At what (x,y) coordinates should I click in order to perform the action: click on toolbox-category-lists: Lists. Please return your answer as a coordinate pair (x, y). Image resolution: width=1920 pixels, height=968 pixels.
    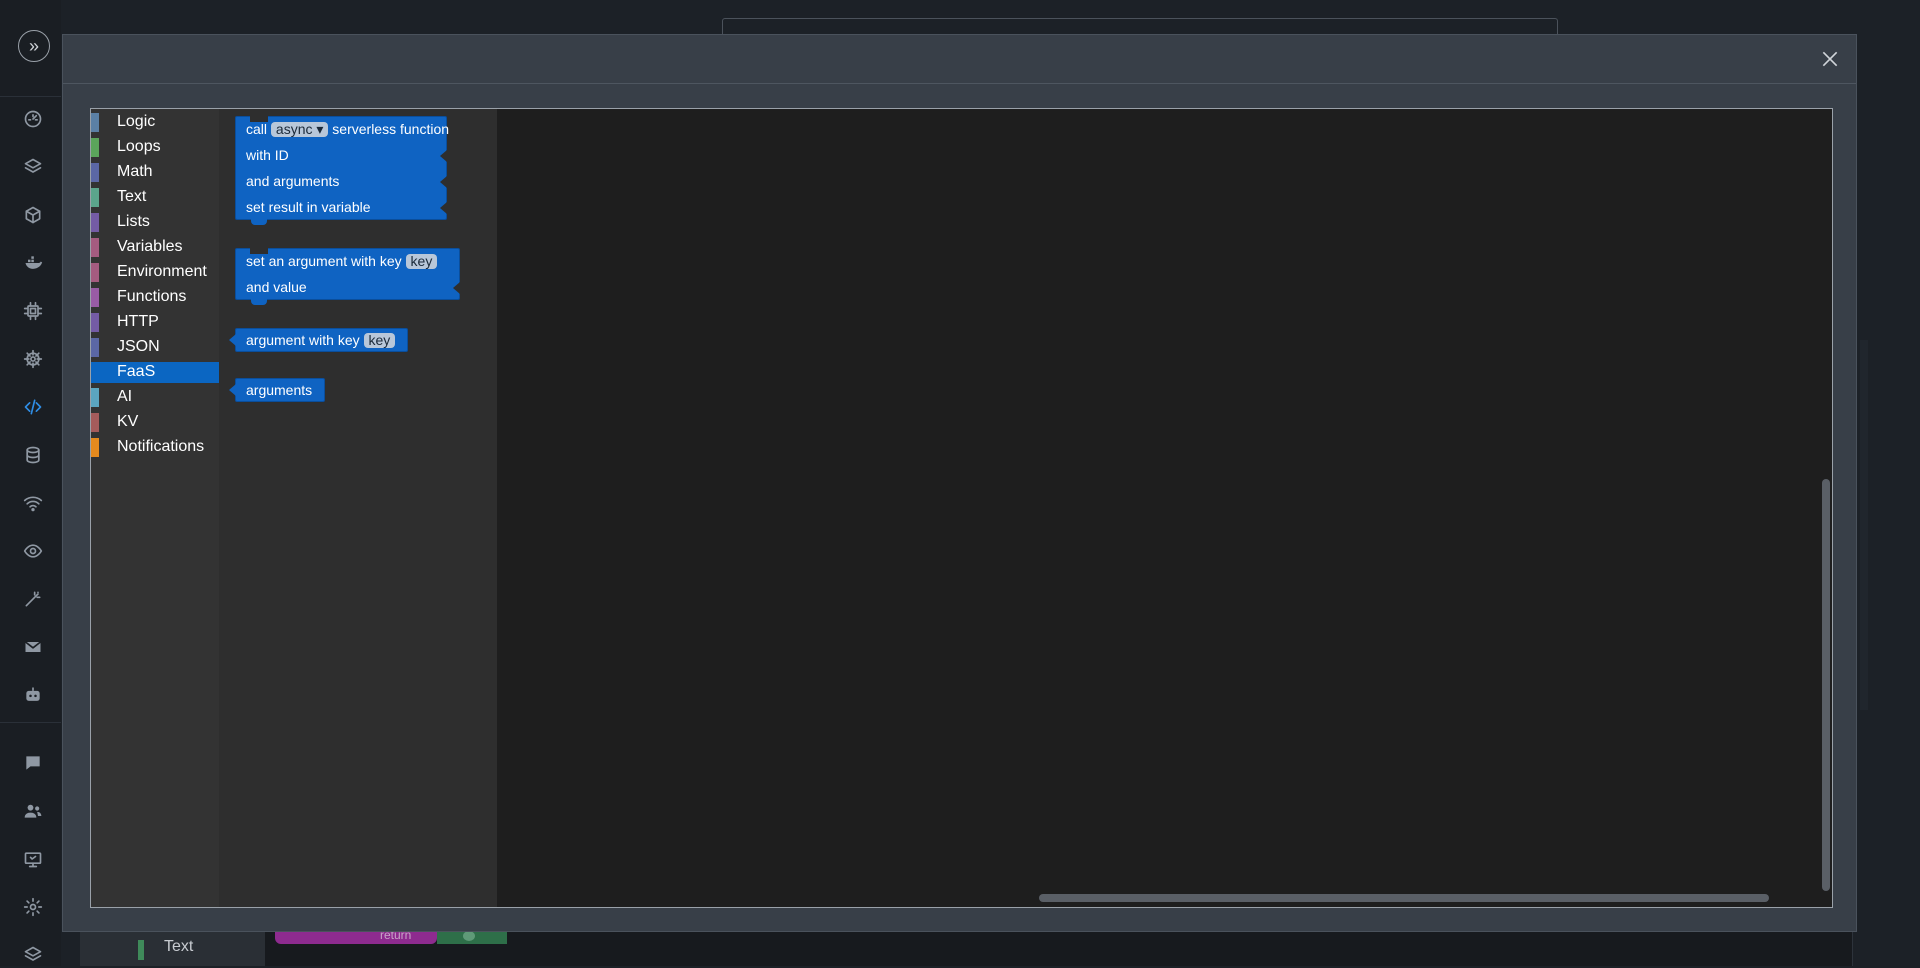
    Looking at the image, I should click on (155, 222).